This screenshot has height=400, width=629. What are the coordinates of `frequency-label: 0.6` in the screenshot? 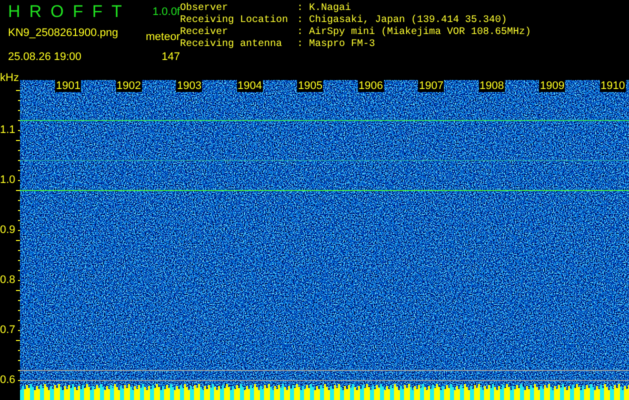 It's located at (8, 380).